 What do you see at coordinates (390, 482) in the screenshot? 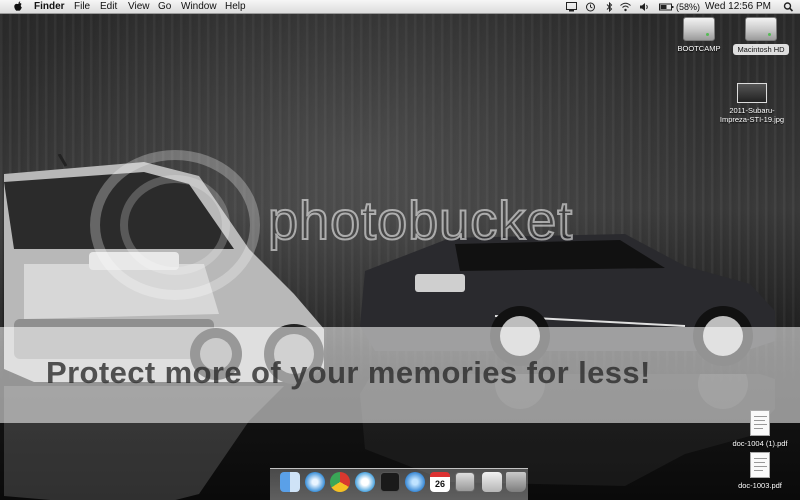
I see `blackberry-icon` at bounding box center [390, 482].